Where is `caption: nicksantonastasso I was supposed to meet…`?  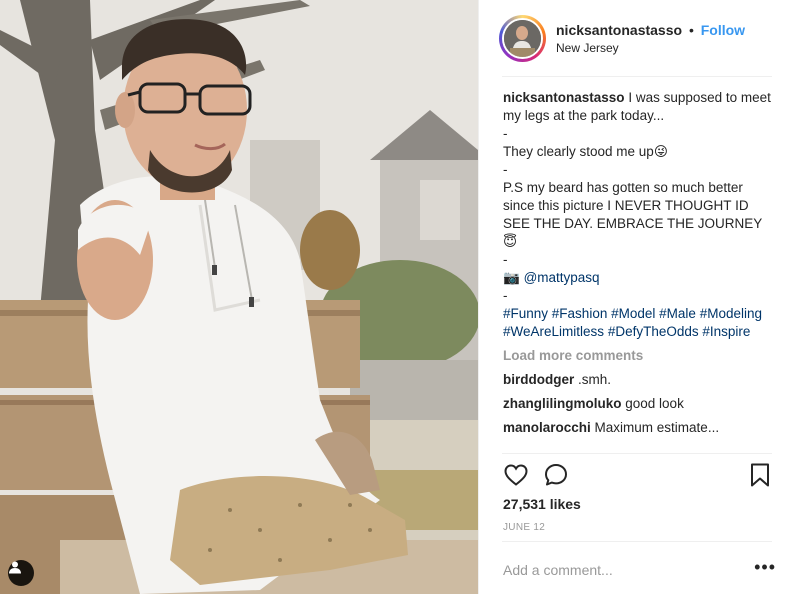
caption: nicksantonastasso I was supposed to meet… is located at coordinates (638, 215).